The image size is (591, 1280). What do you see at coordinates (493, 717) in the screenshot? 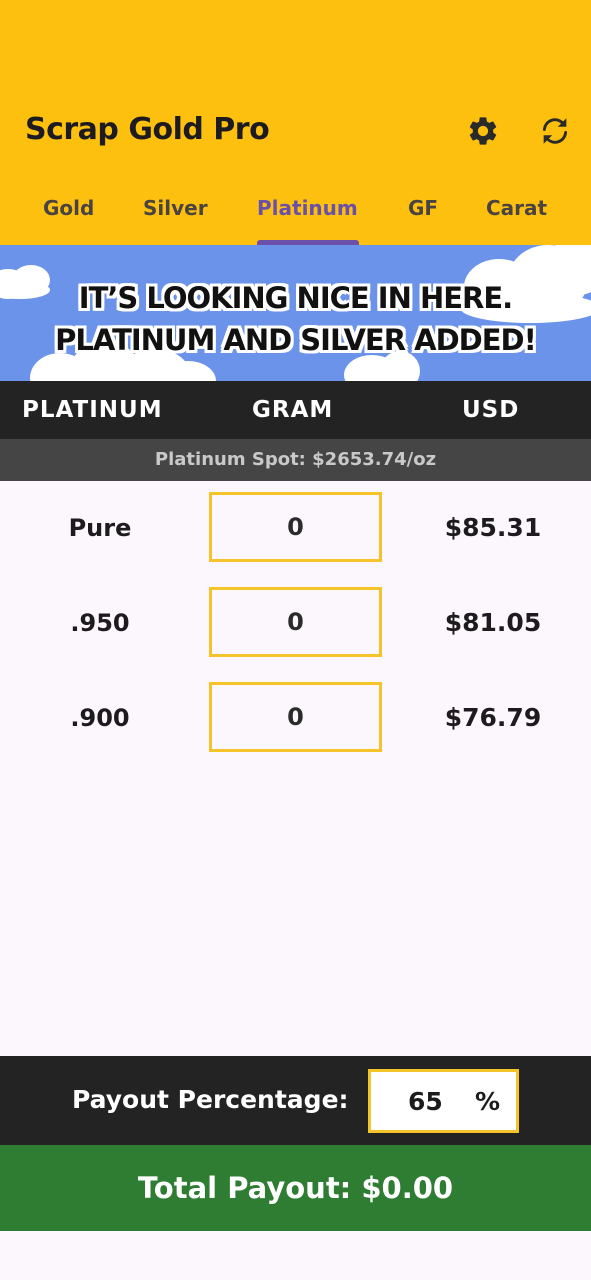
I see `usd-value-900: $76.79` at bounding box center [493, 717].